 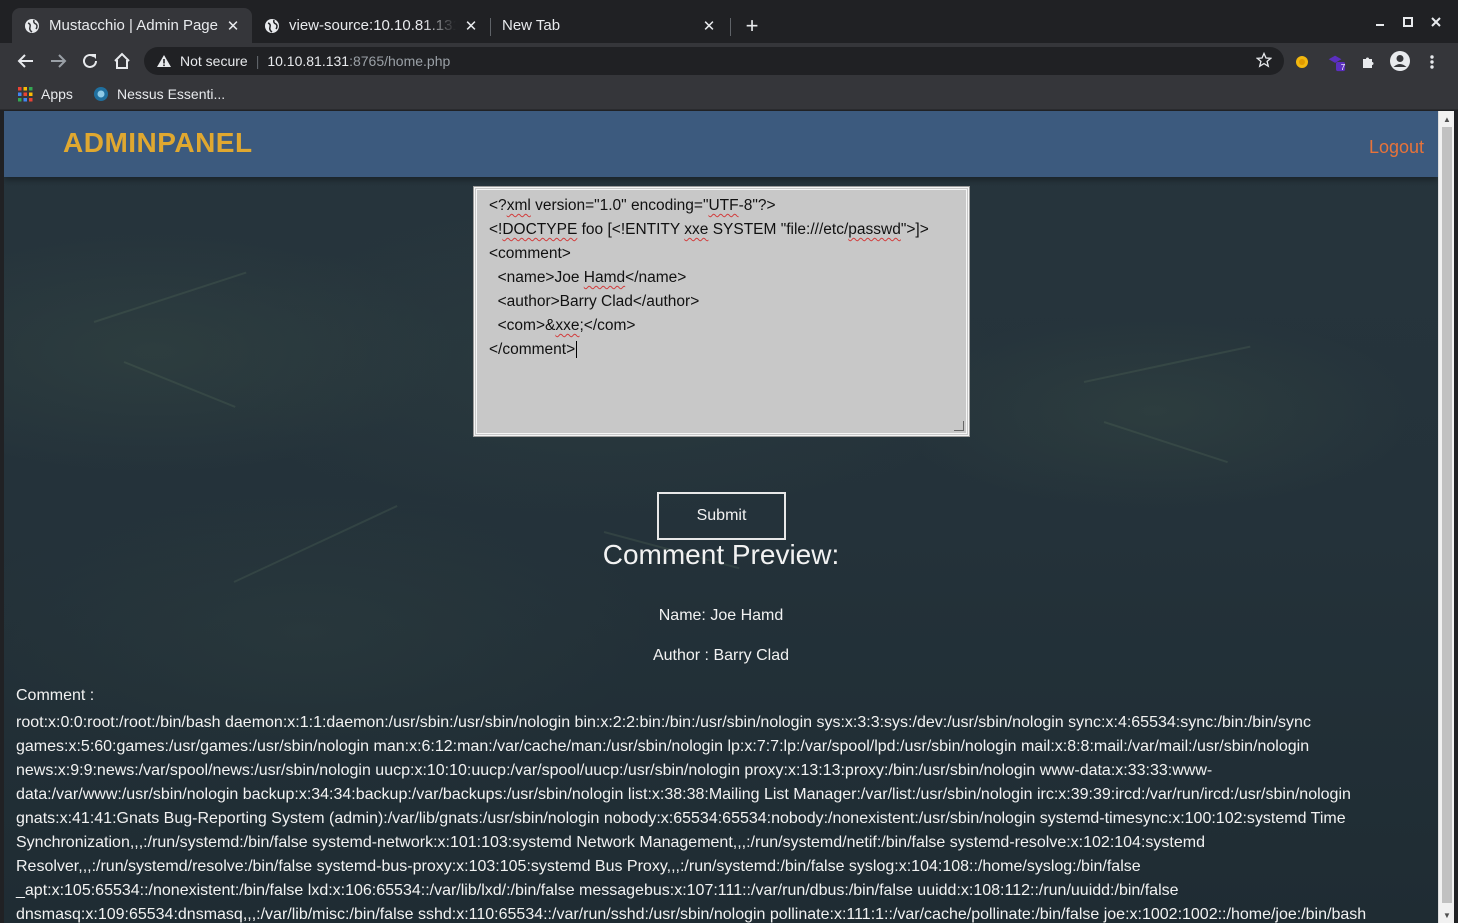 What do you see at coordinates (400, 61) in the screenshot?
I see `url-path: :8765/home.php` at bounding box center [400, 61].